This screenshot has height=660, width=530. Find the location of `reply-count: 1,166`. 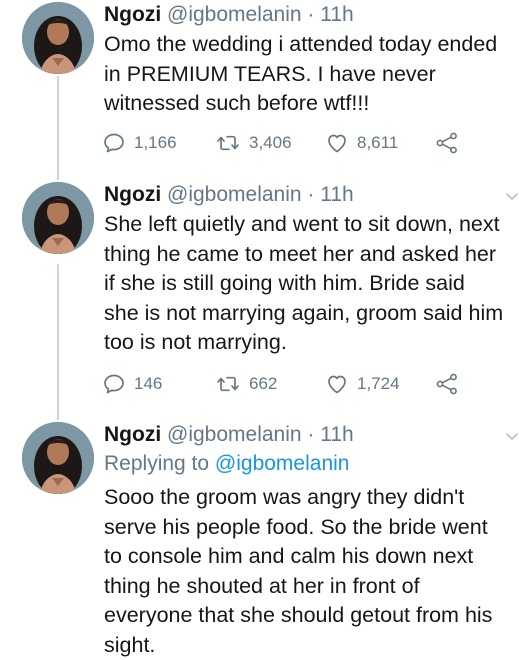

reply-count: 1,166 is located at coordinates (155, 142).